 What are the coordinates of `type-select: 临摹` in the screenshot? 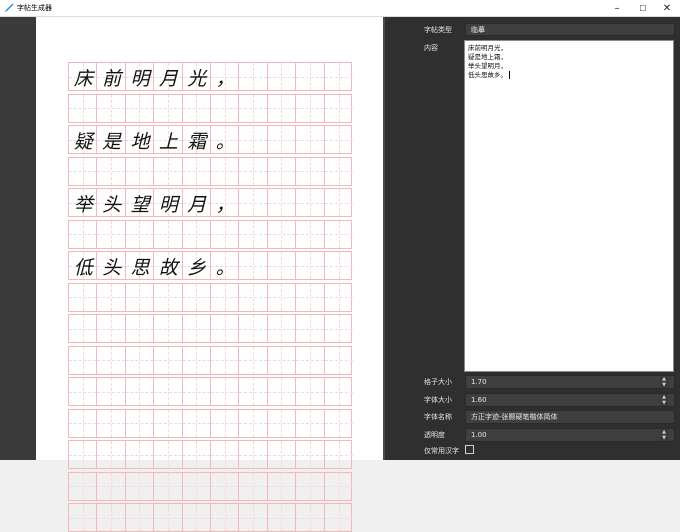 It's located at (570, 29).